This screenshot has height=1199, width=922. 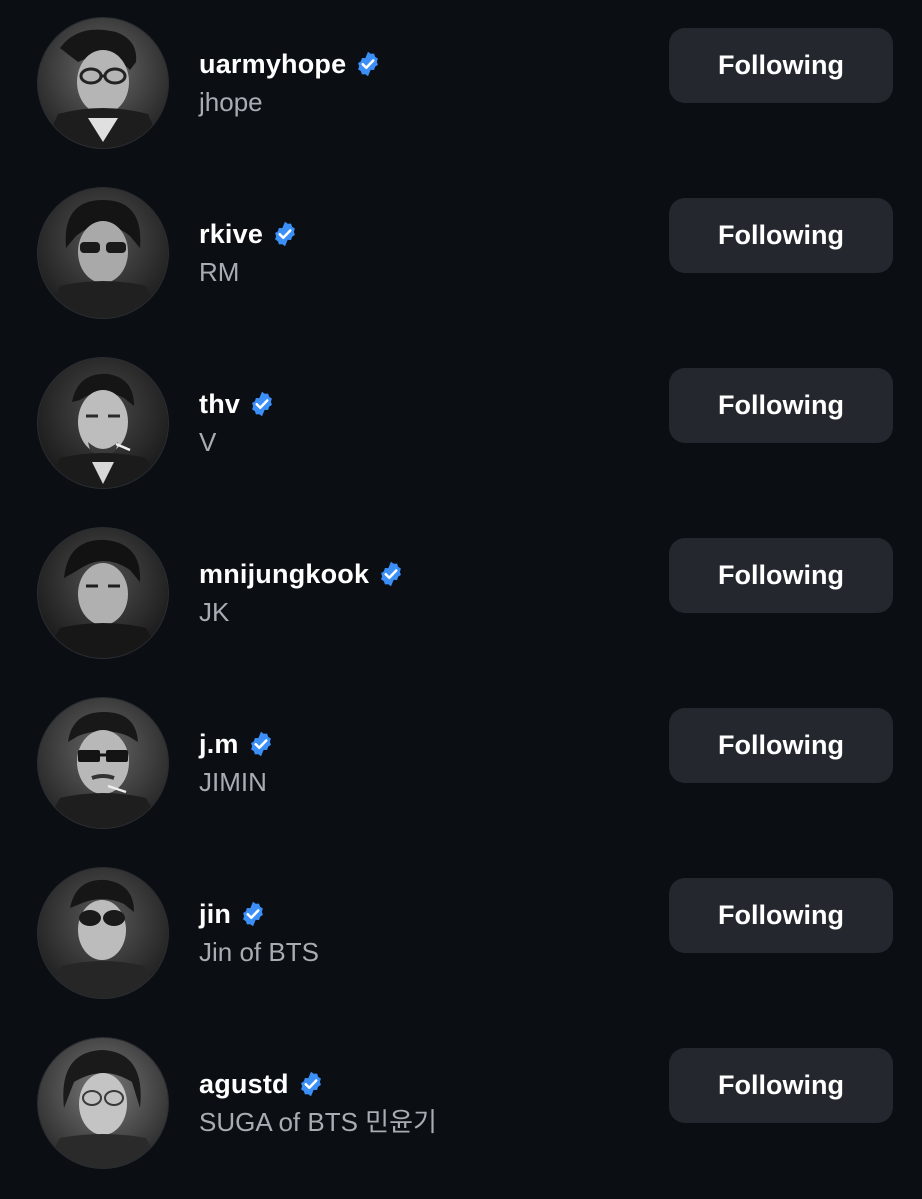 I want to click on handle-line: mnijungkook, so click(x=302, y=574).